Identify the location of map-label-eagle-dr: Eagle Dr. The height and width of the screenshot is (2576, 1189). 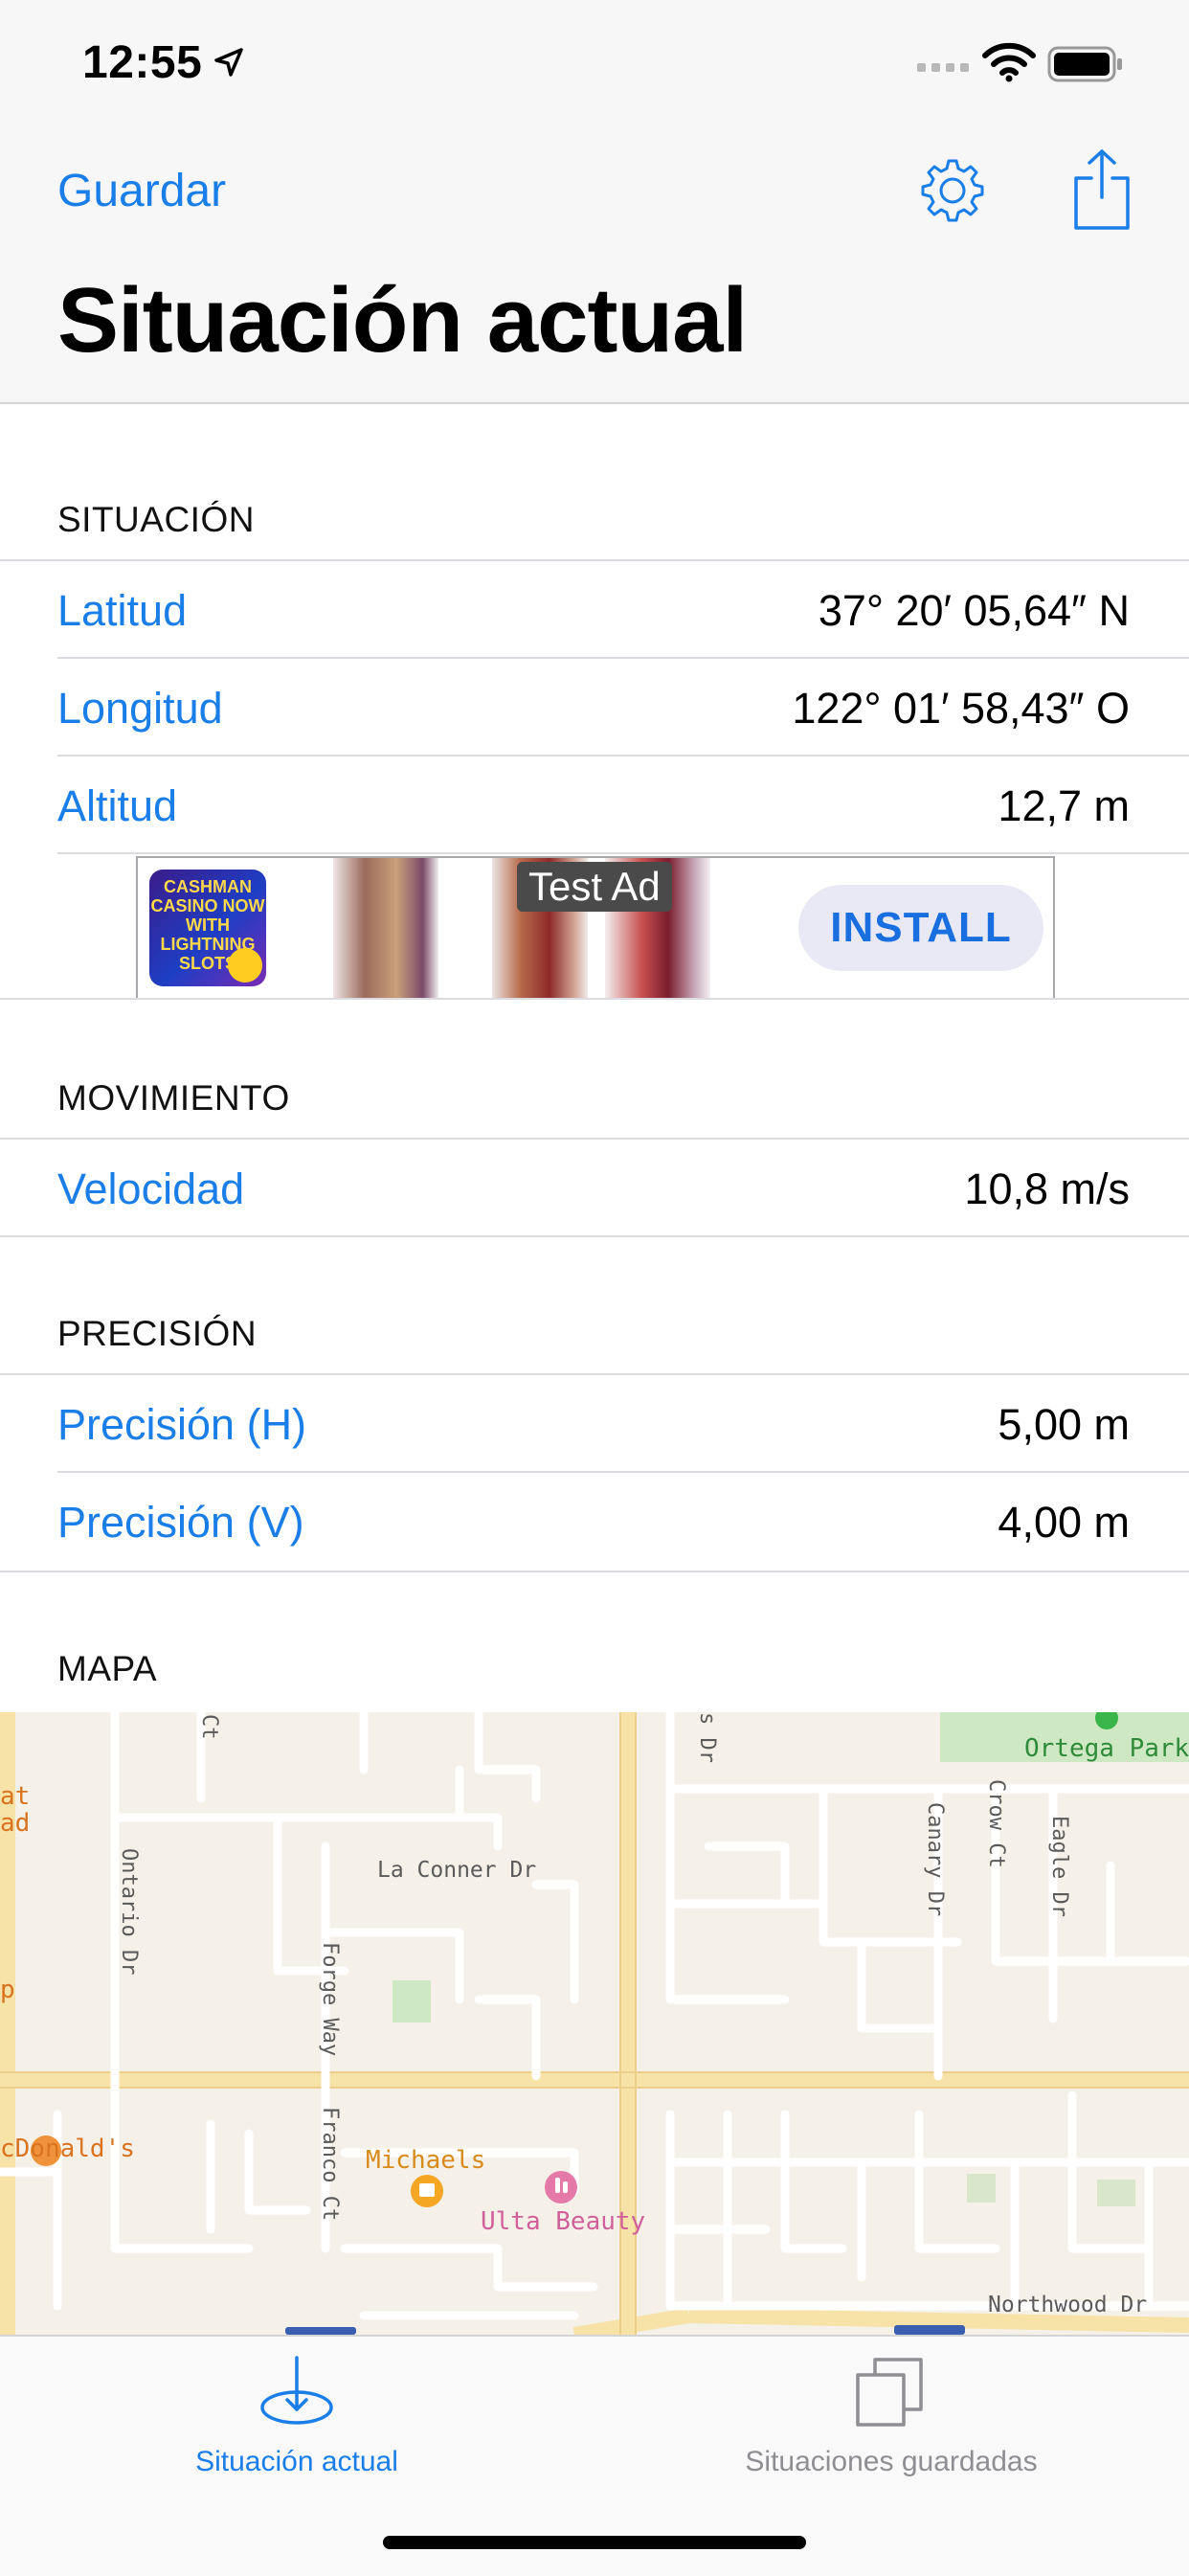
(1059, 1866).